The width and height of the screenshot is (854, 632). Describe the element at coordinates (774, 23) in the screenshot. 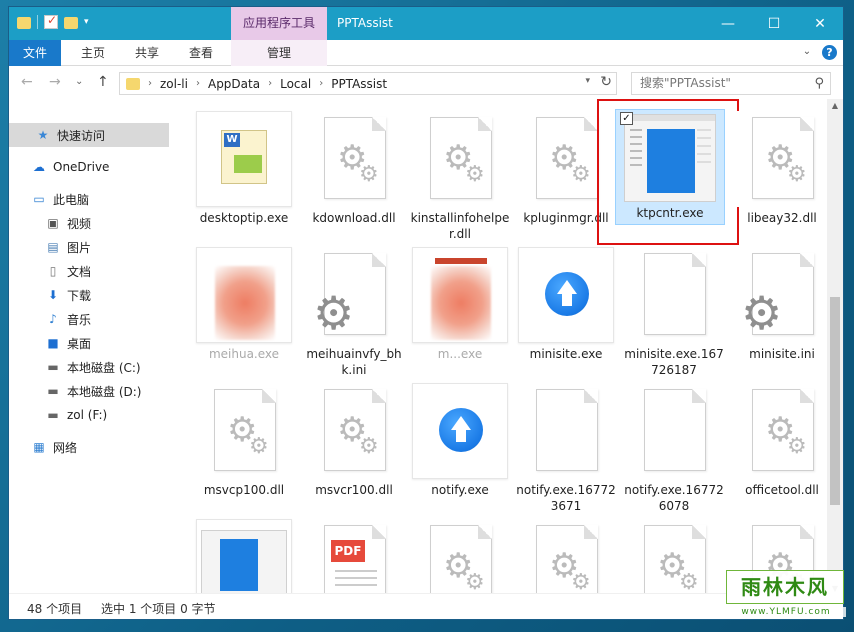

I see `maximize-button: ☐` at that location.